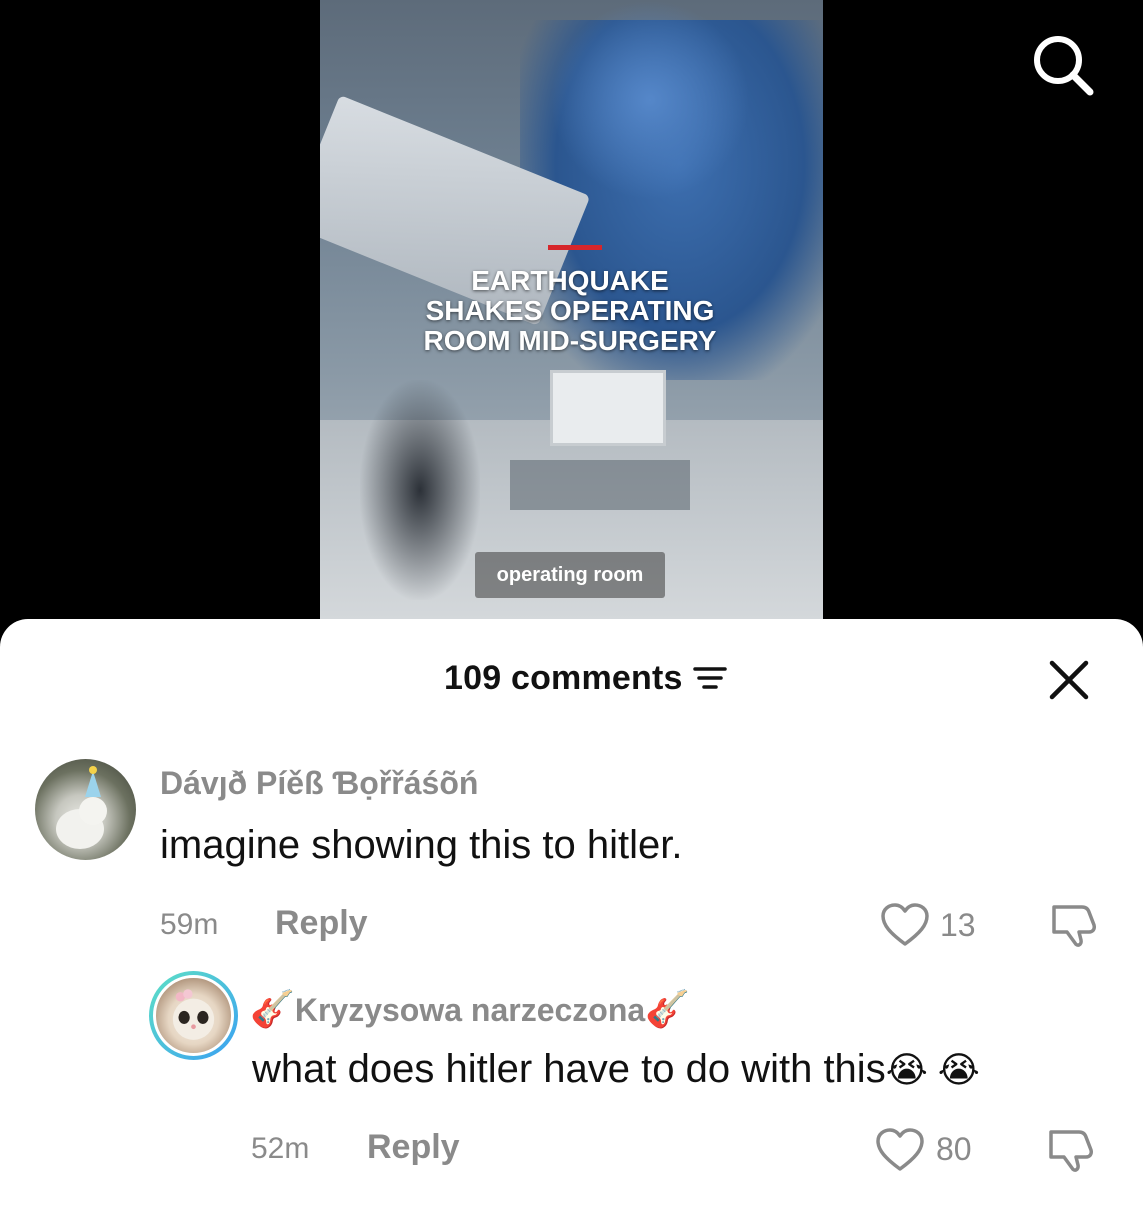 Image resolution: width=1143 pixels, height=1219 pixels. I want to click on close-icon, so click(1069, 680).